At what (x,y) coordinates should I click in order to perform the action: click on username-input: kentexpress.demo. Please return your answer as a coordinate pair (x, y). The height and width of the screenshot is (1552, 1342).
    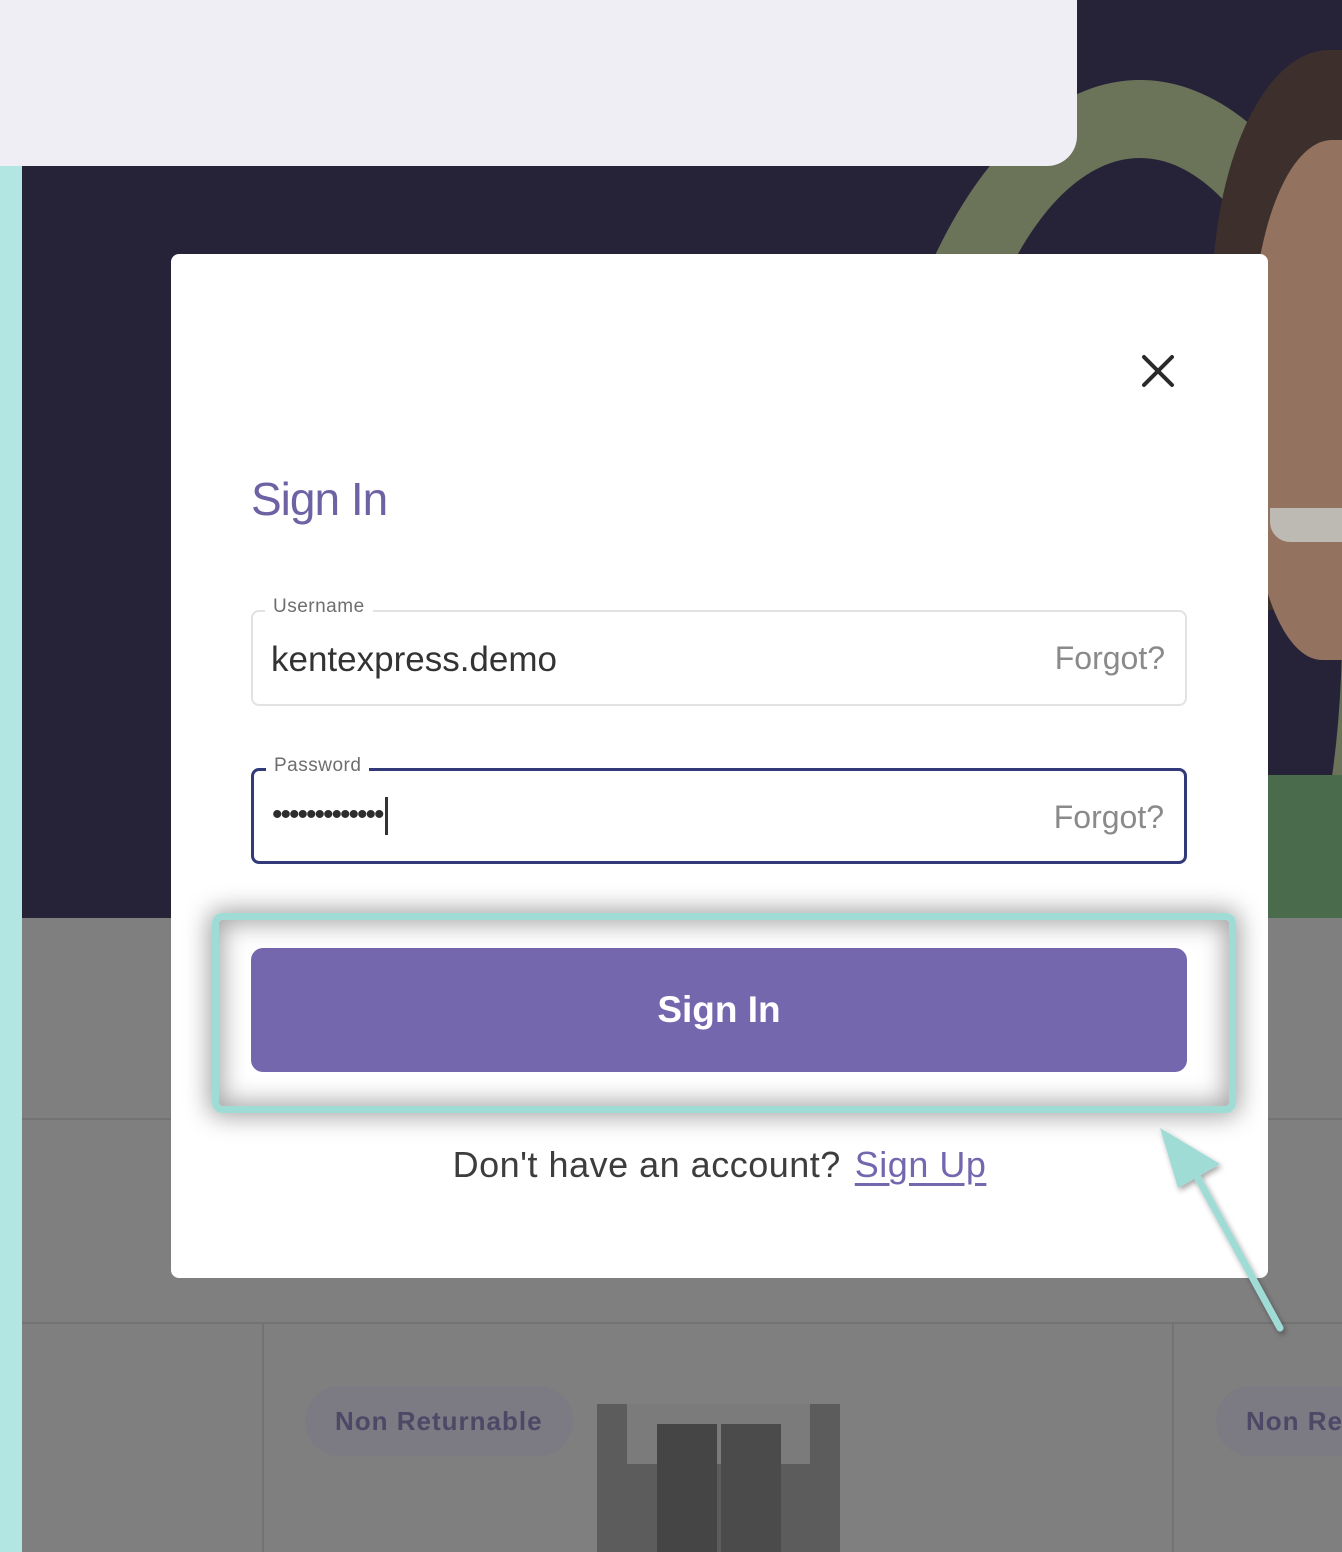
    Looking at the image, I should click on (414, 660).